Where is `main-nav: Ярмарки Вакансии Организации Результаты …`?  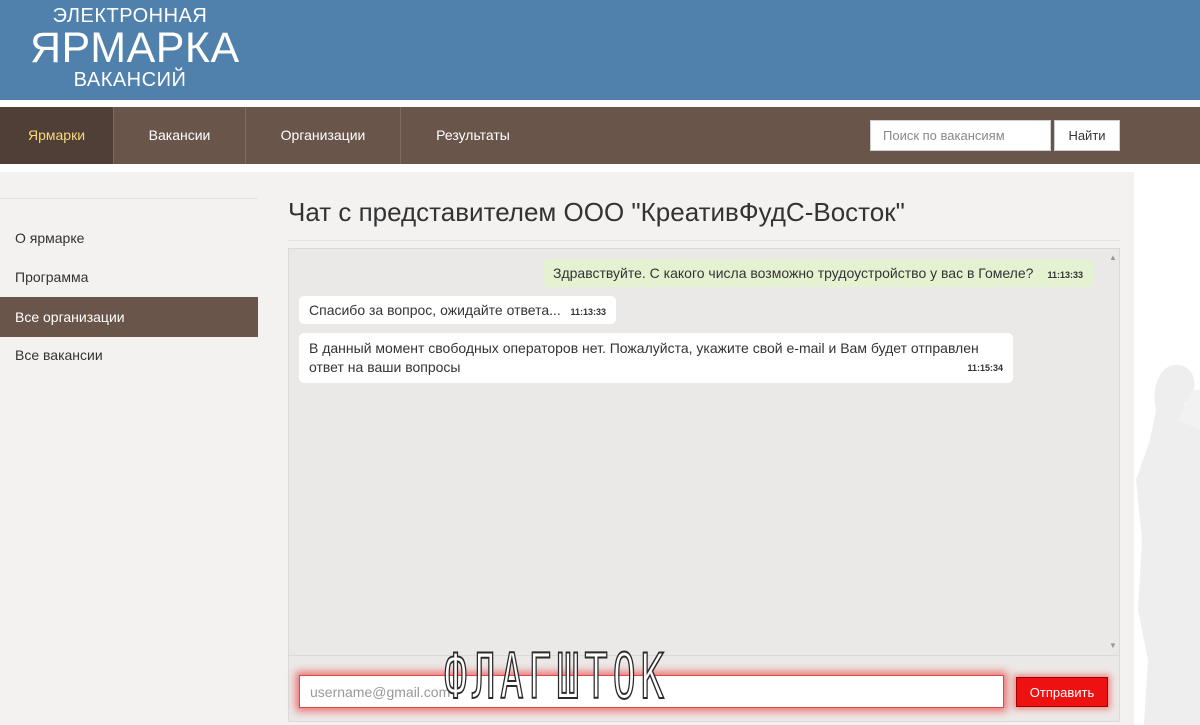 main-nav: Ярмарки Вакансии Организации Результаты … is located at coordinates (600, 135).